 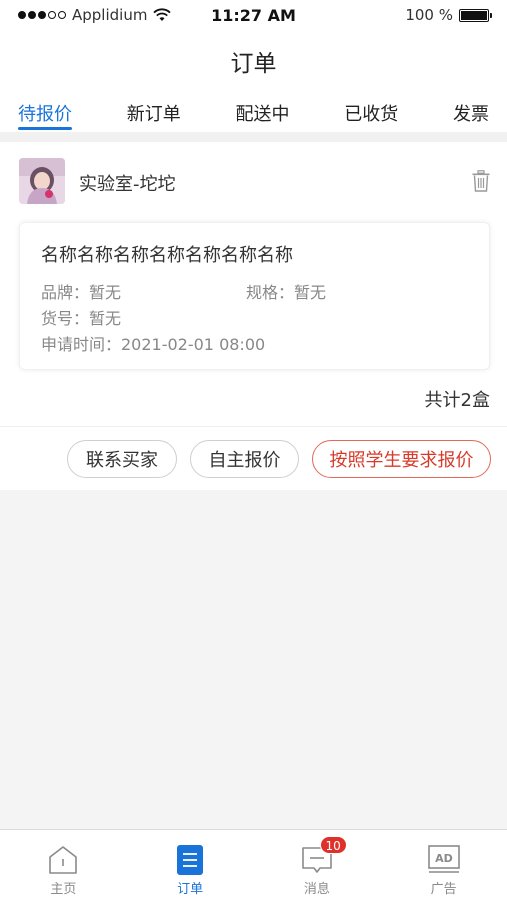 I want to click on avatar, so click(x=42, y=181).